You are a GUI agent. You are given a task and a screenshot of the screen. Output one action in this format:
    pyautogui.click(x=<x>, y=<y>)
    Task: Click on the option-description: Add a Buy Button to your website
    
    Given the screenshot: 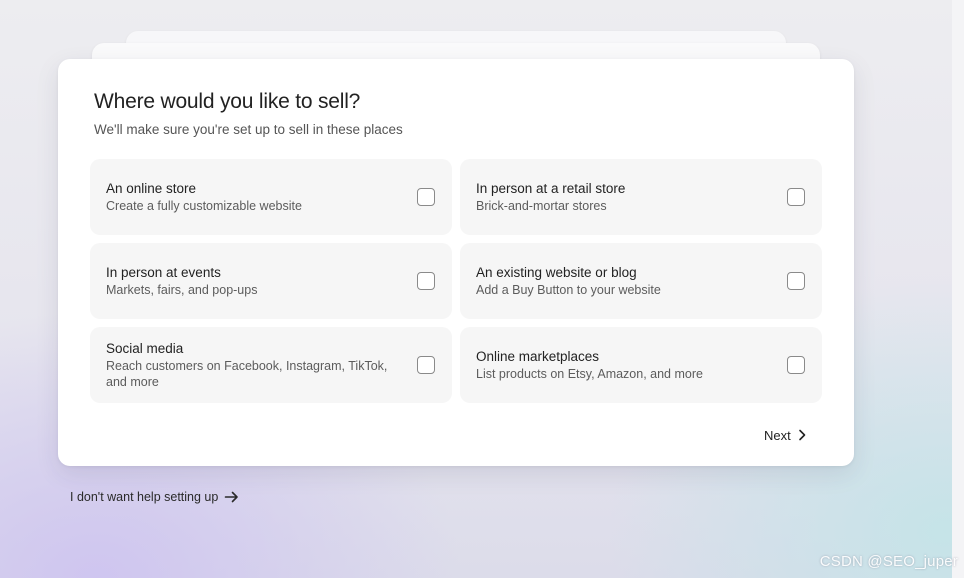 What is the action you would take?
    pyautogui.click(x=568, y=290)
    